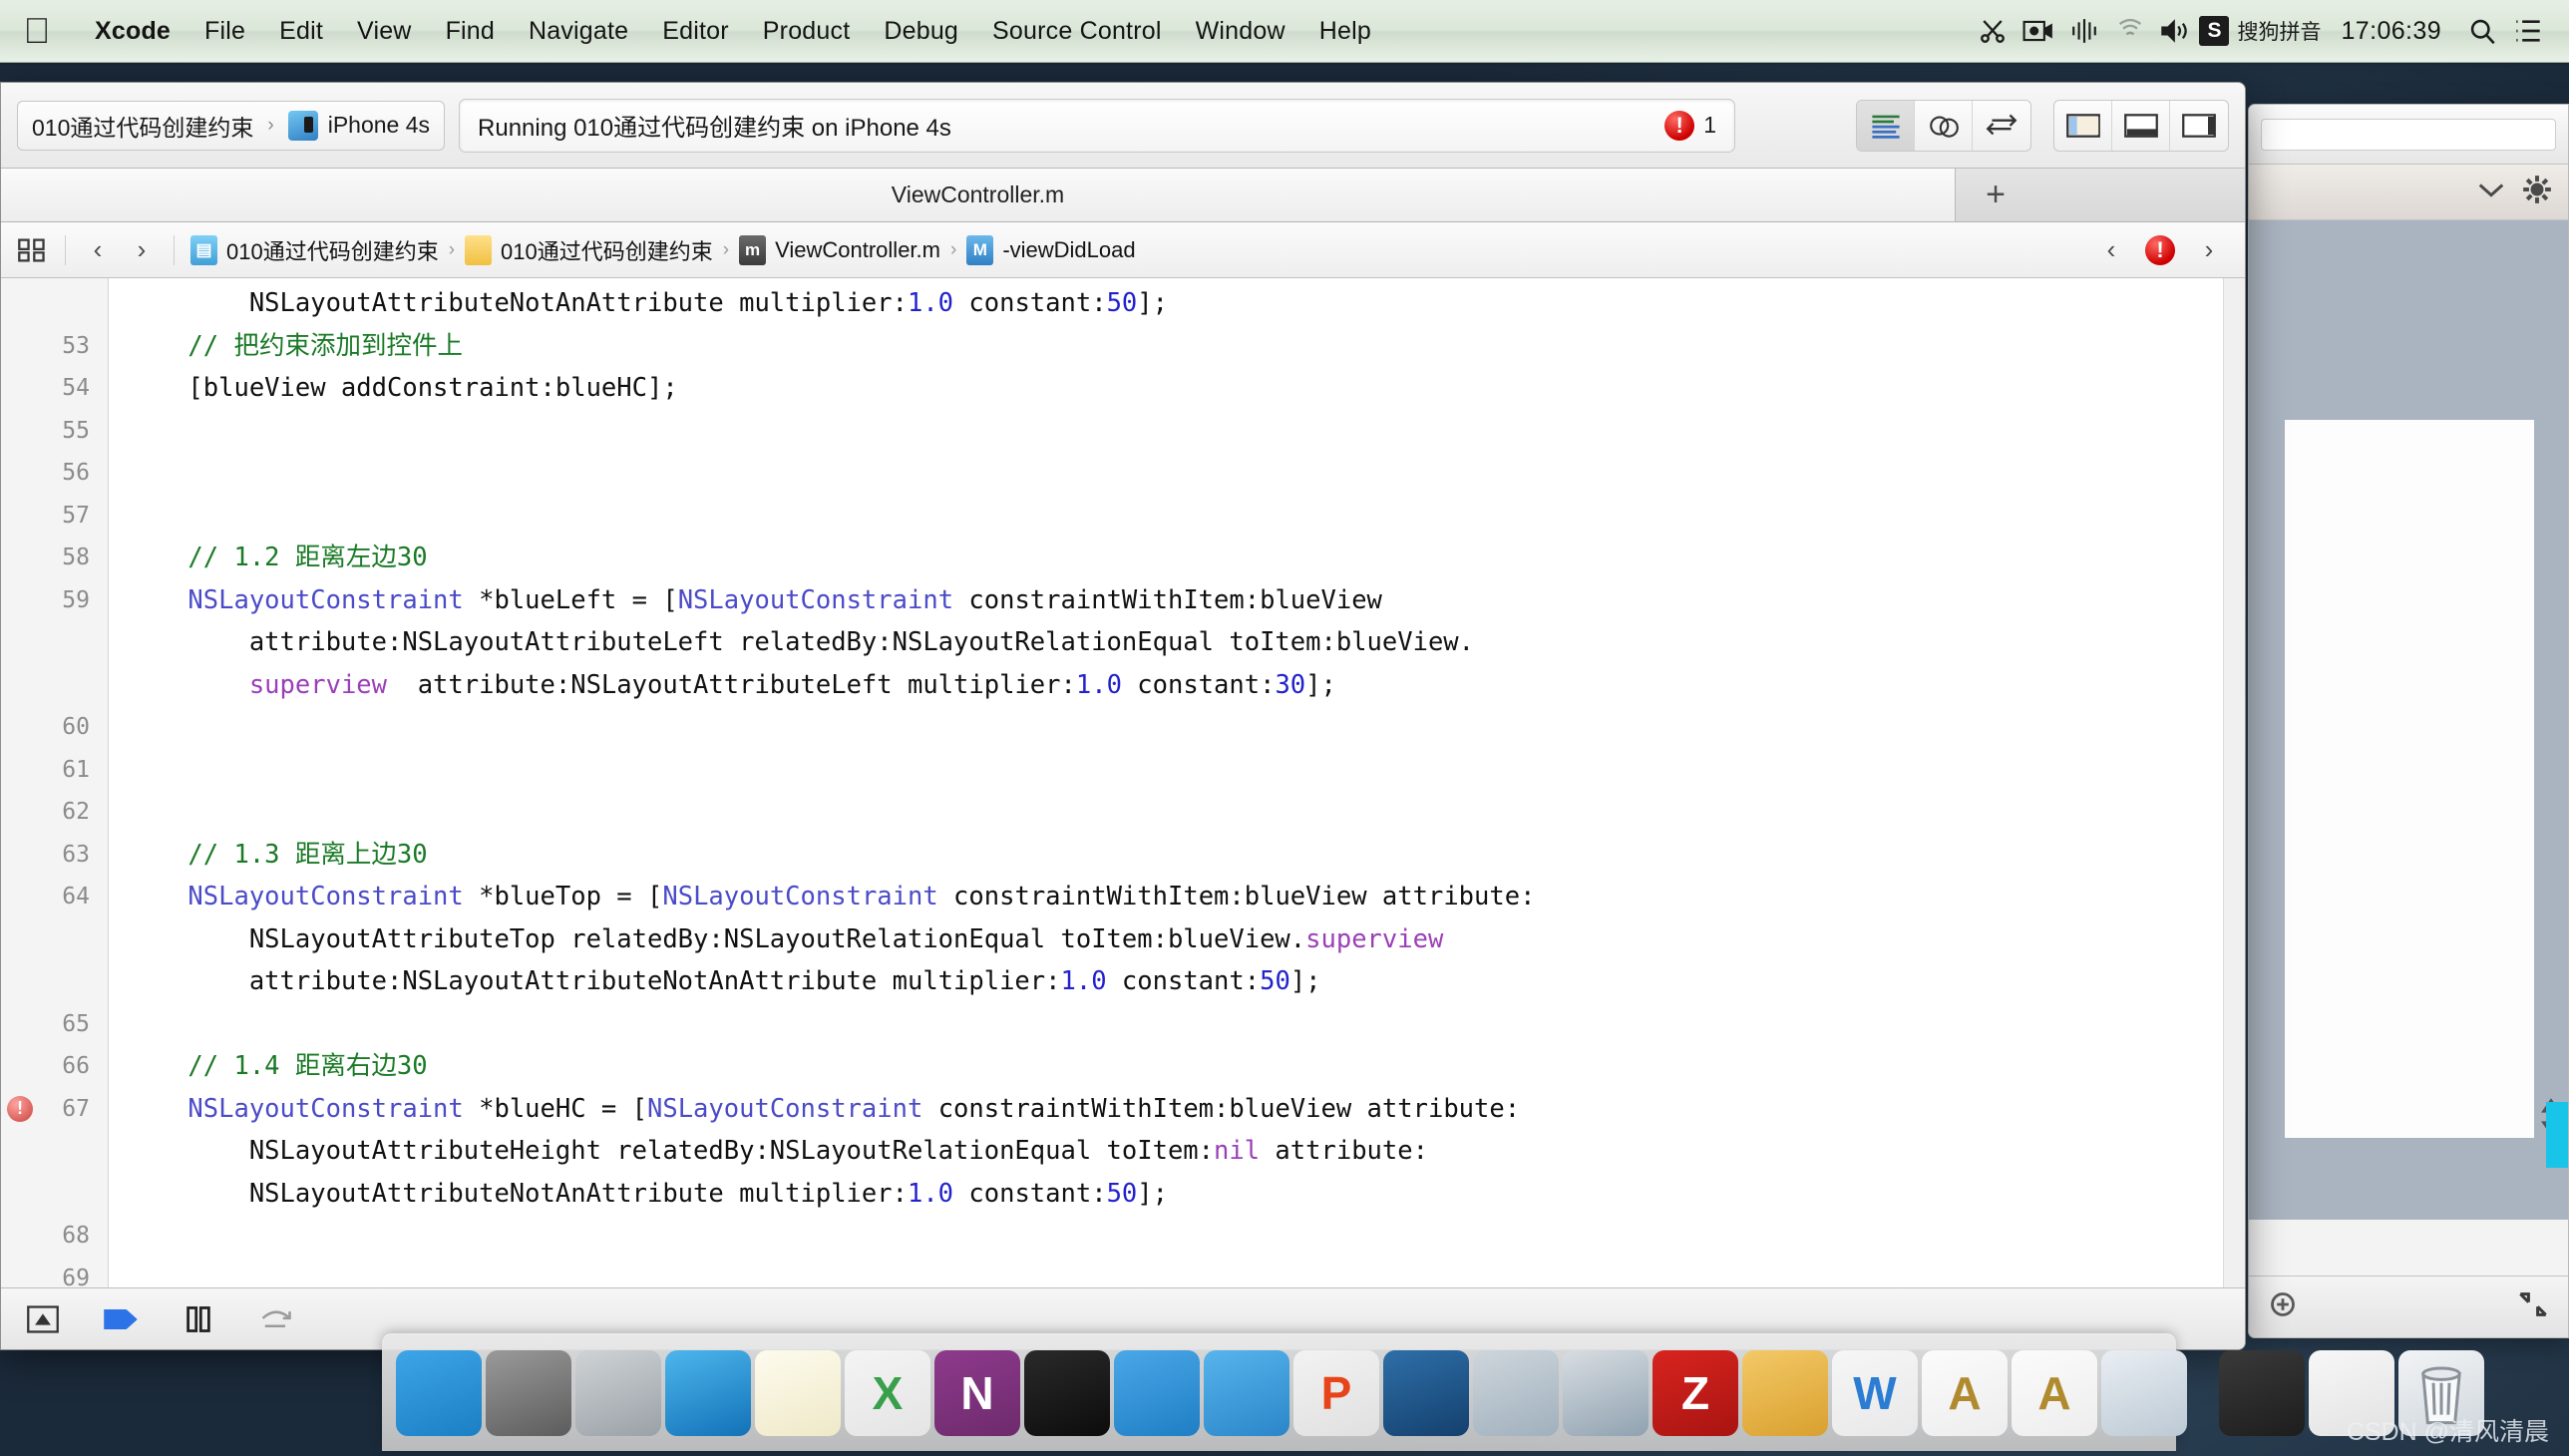 The width and height of the screenshot is (2569, 1456). I want to click on line-number-62: 62, so click(54, 812).